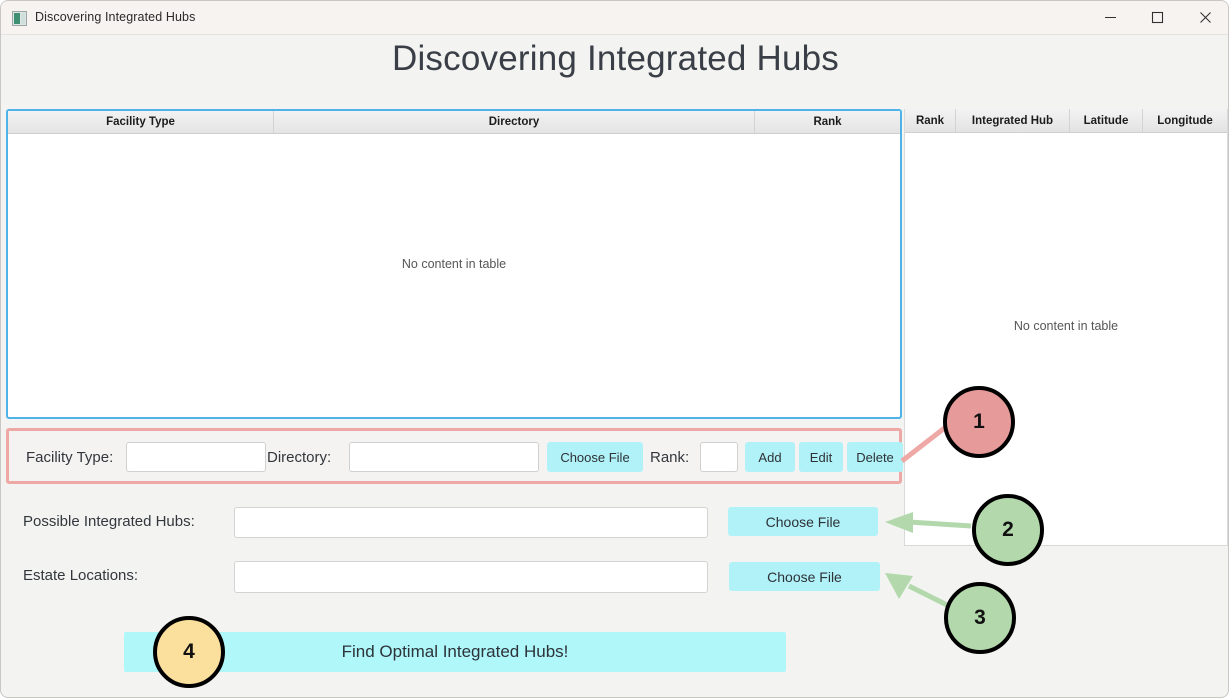 This screenshot has height=698, width=1229. What do you see at coordinates (115, 17) in the screenshot?
I see `window-title: Discovering Integrated Hubs` at bounding box center [115, 17].